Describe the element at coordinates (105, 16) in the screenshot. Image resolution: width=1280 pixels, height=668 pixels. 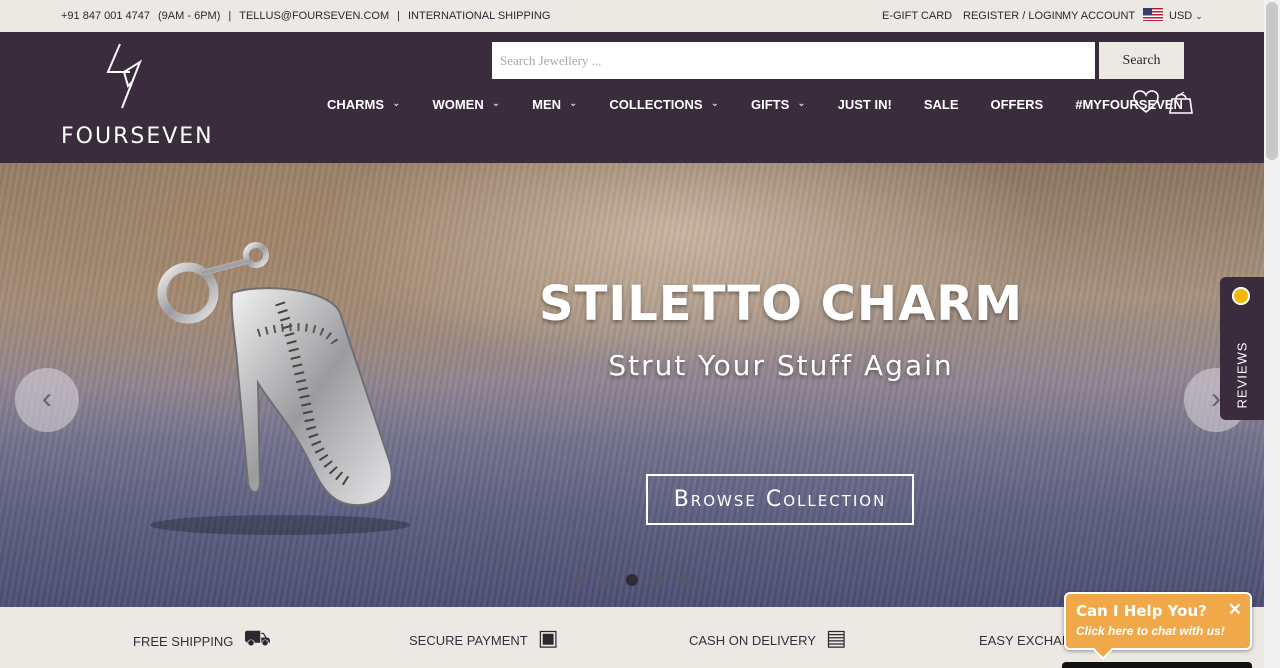
I see `phone-number: +91 847 001 4747` at that location.